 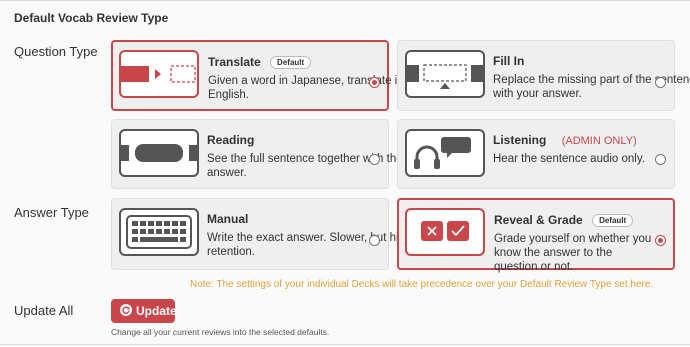 I want to click on reveal-grade-title-text: Reveal & Grade, so click(x=538, y=220).